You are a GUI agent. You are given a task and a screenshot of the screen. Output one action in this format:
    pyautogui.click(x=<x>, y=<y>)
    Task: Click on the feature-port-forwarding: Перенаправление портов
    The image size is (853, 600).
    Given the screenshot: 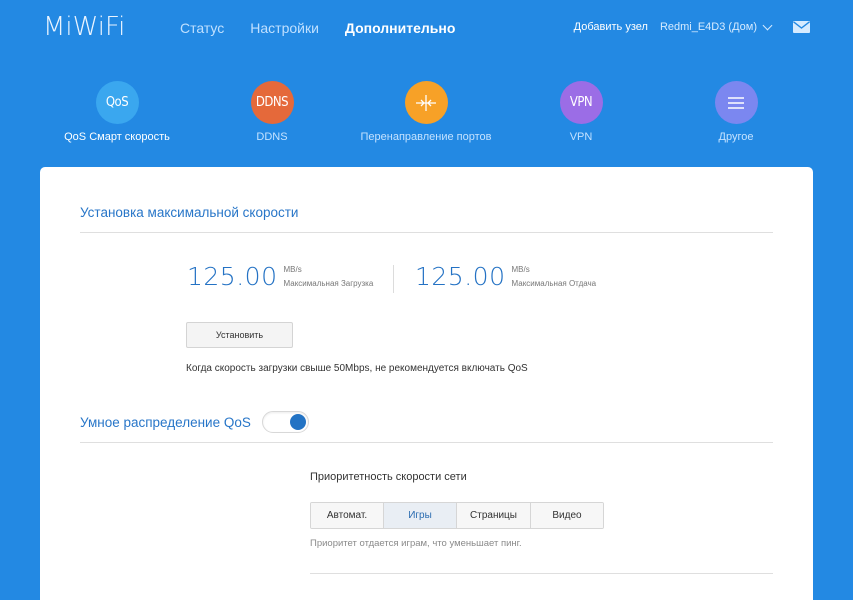 What is the action you would take?
    pyautogui.click(x=426, y=112)
    